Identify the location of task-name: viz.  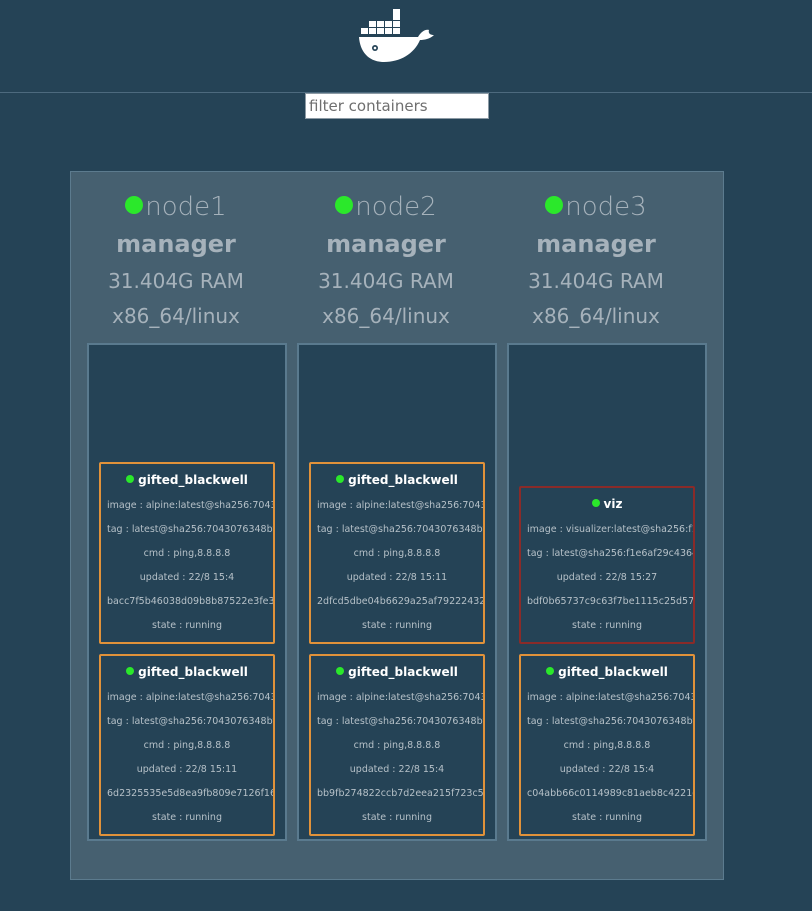
(607, 504).